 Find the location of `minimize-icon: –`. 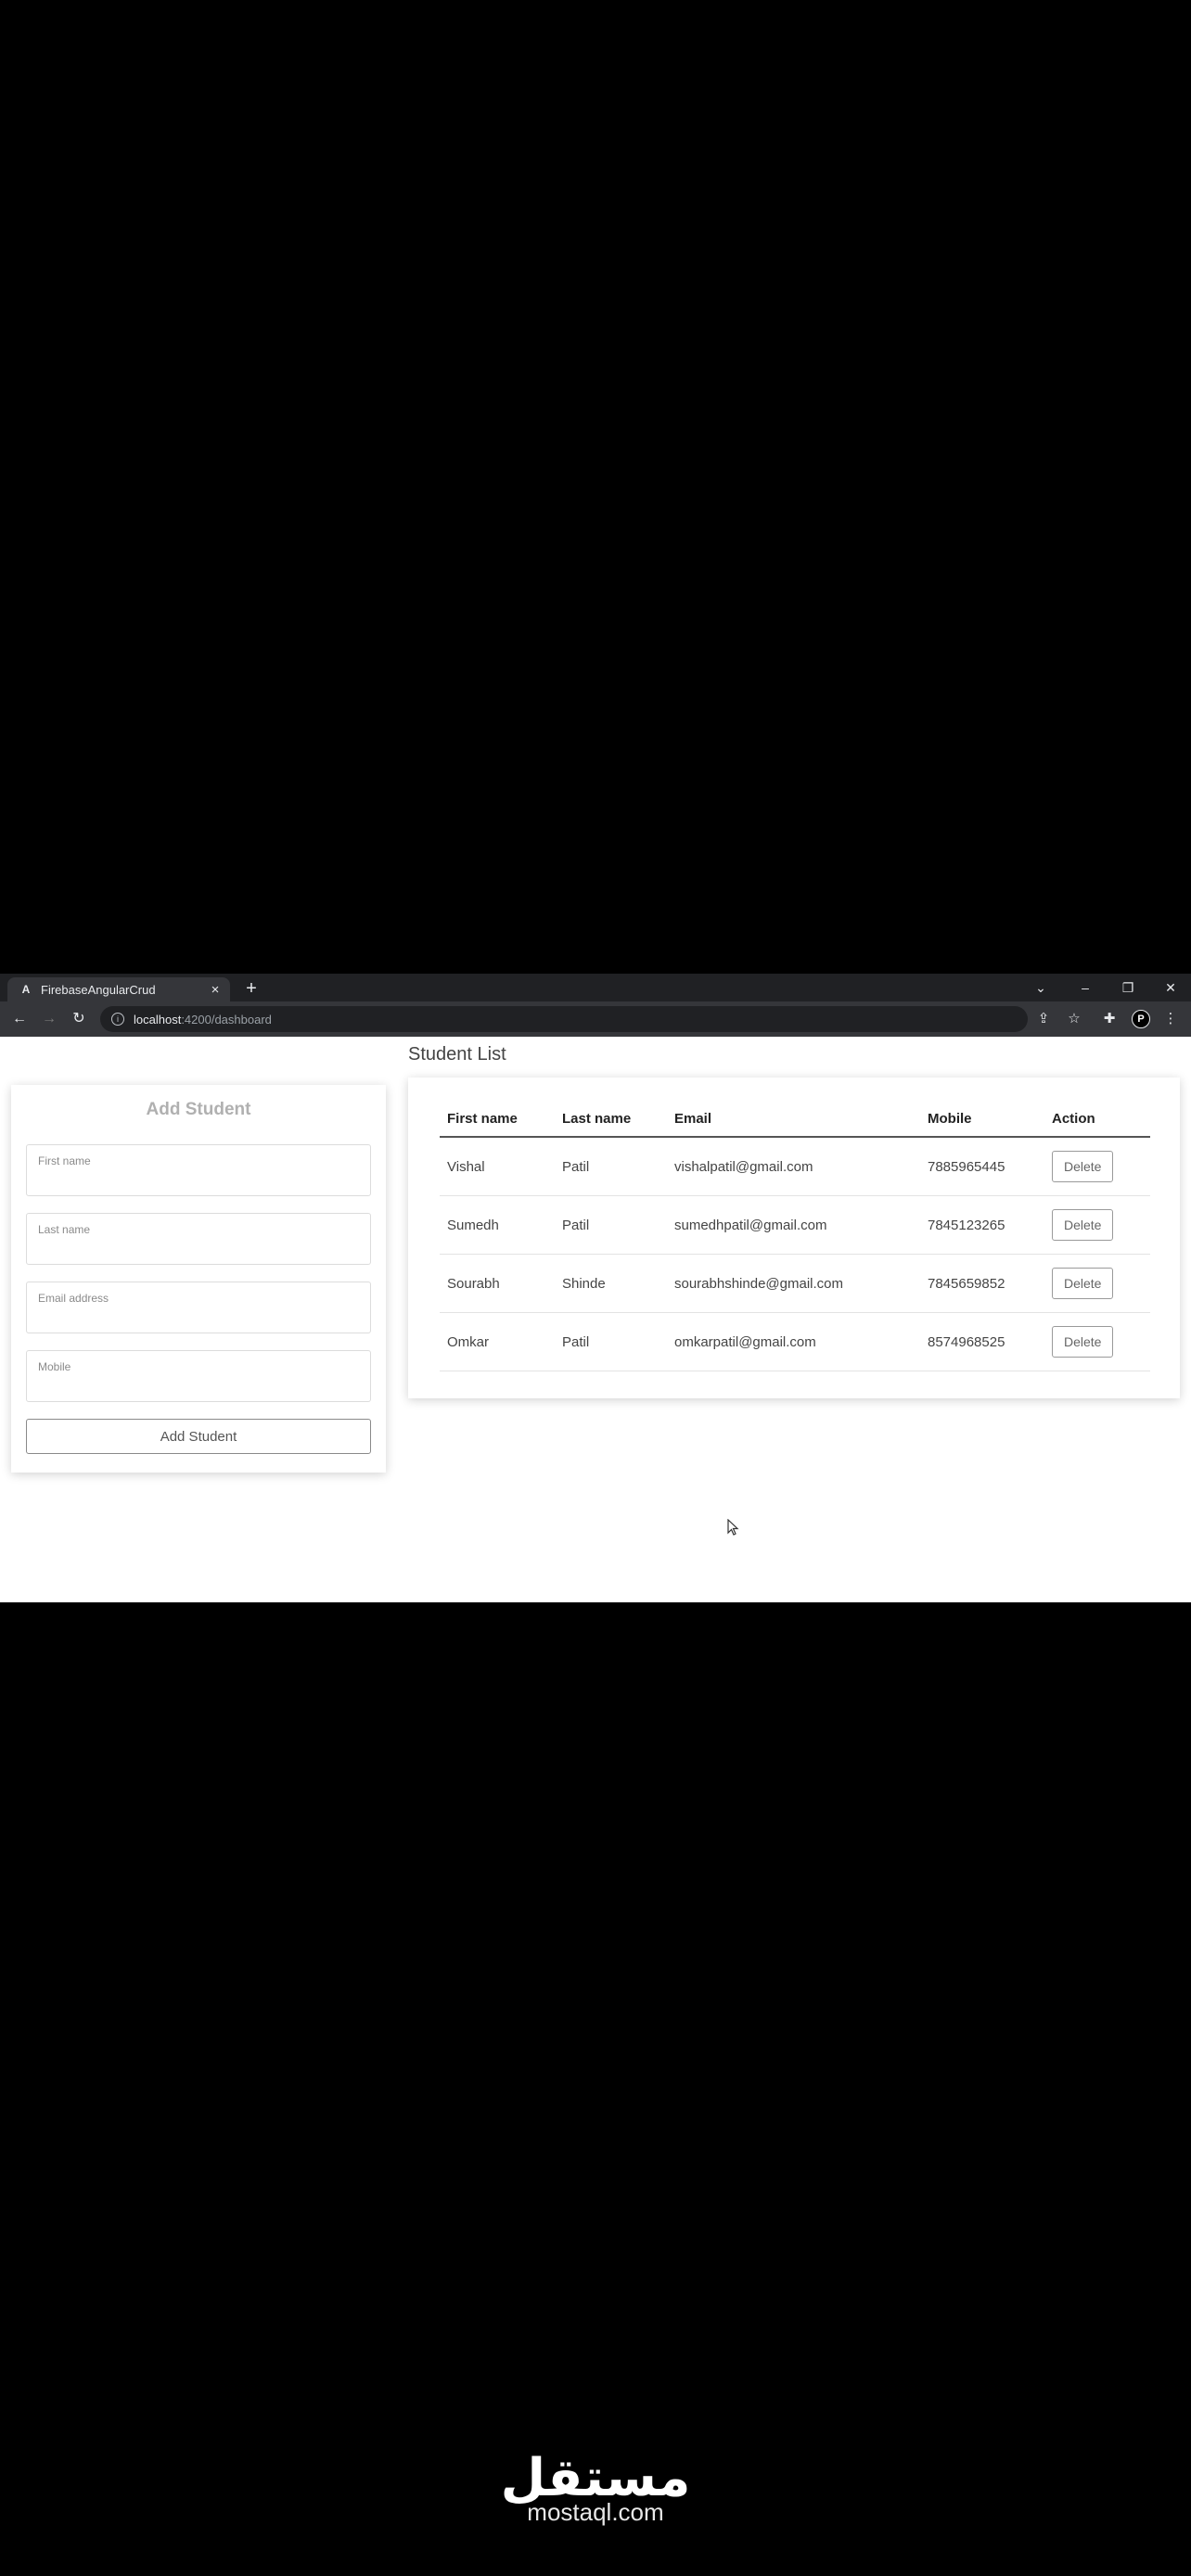

minimize-icon: – is located at coordinates (1085, 988).